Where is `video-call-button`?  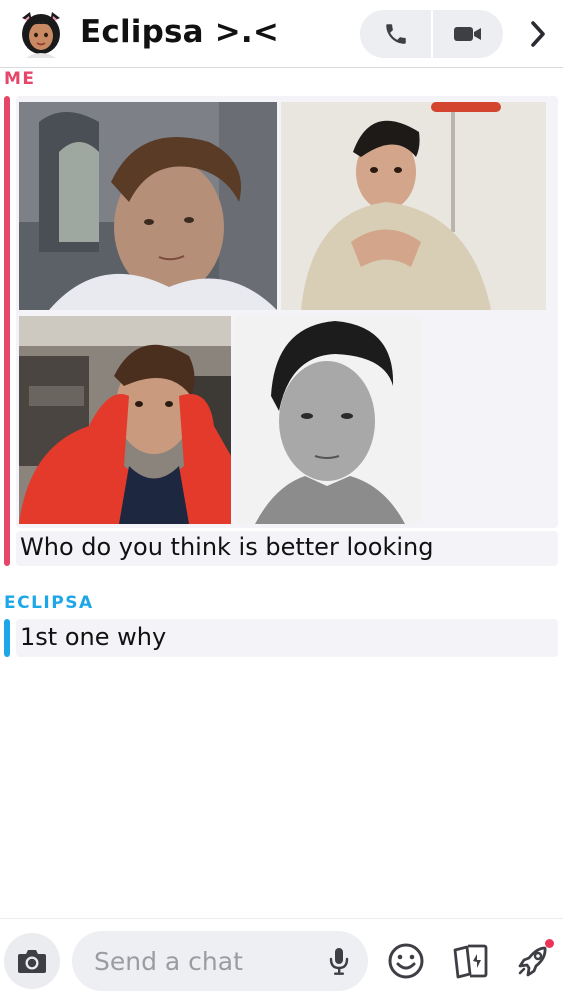 video-call-button is located at coordinates (467, 34).